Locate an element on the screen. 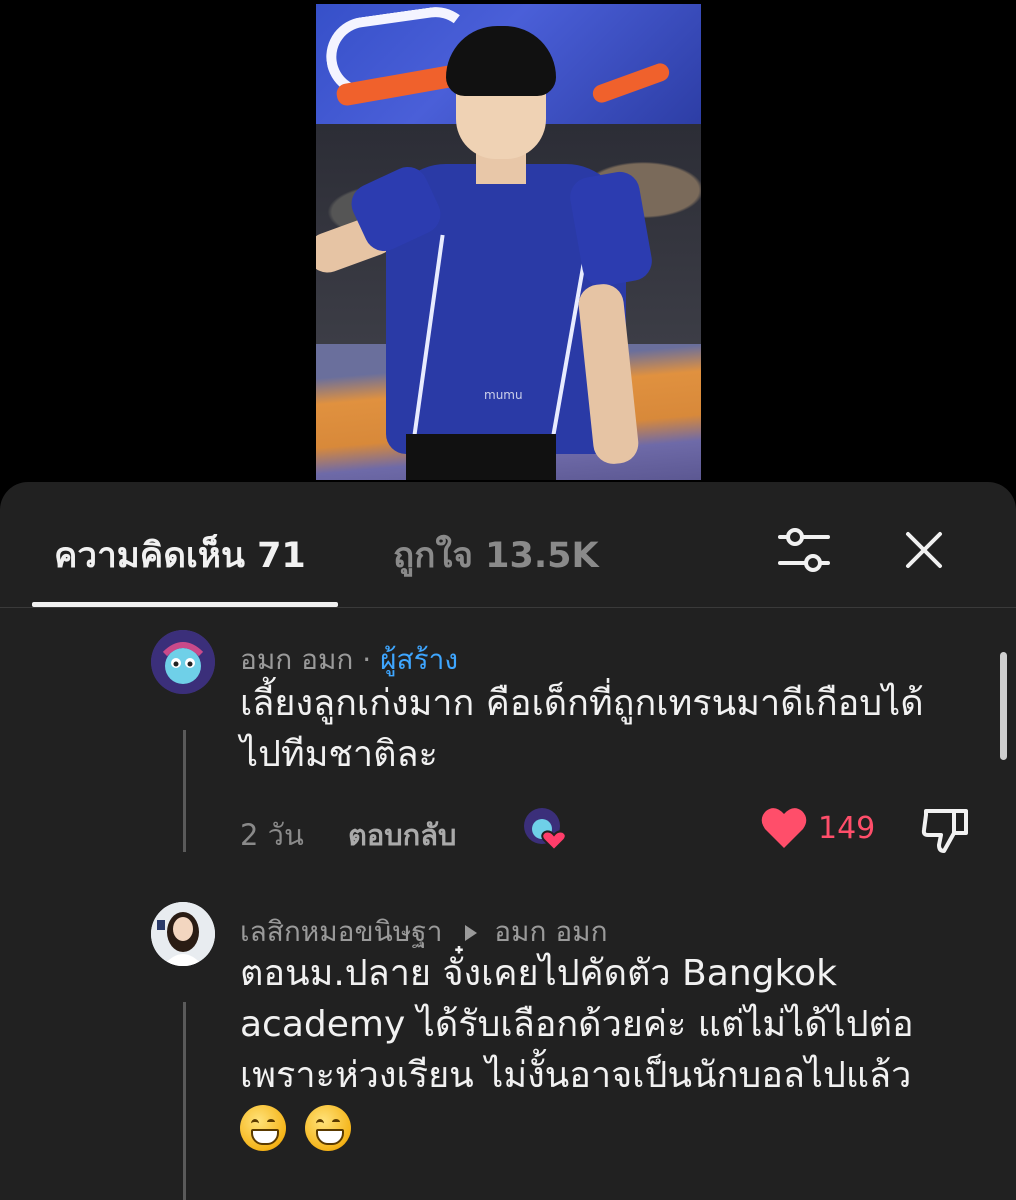 The height and width of the screenshot is (1200, 1016). creator-badge: ผู้สร้าง is located at coordinates (419, 659).